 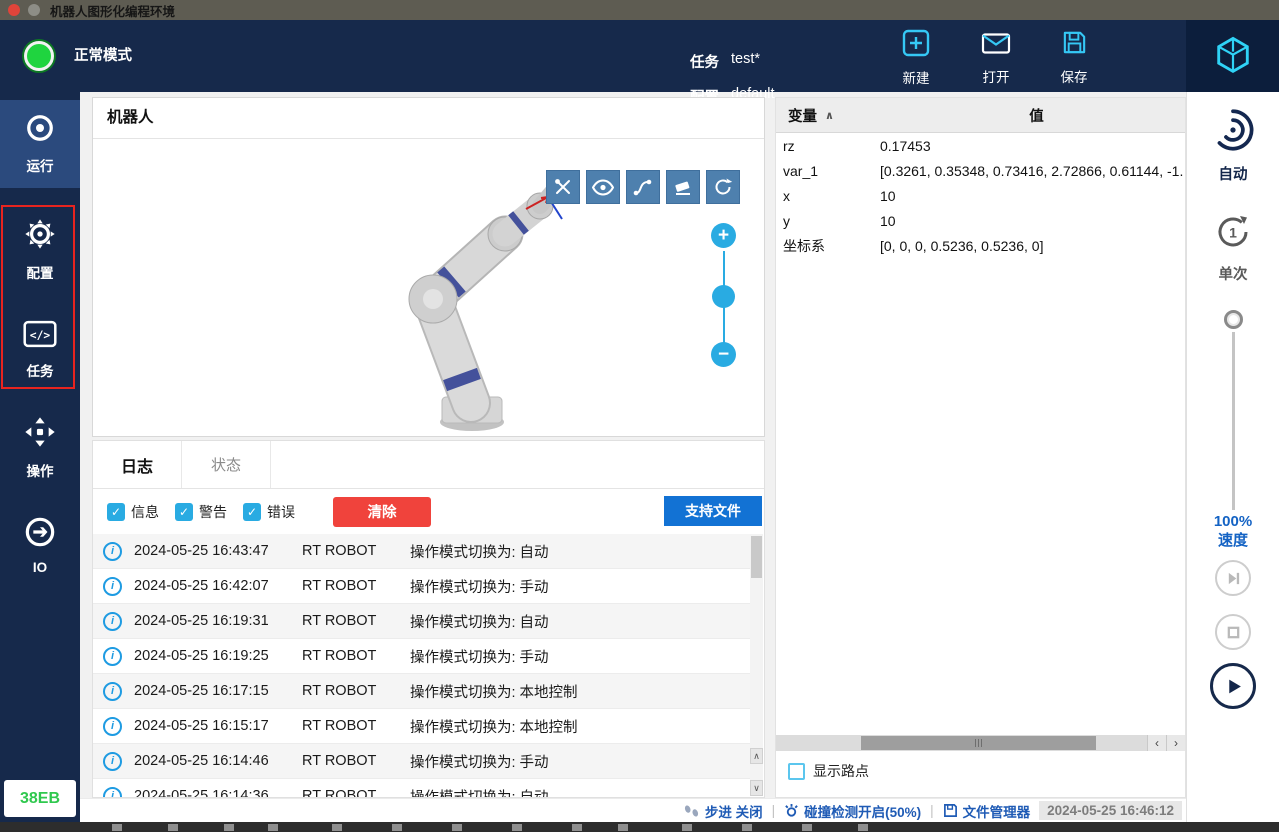 What do you see at coordinates (479, 622) in the screenshot?
I see `log-message: 操作模式切换为: 自动` at bounding box center [479, 622].